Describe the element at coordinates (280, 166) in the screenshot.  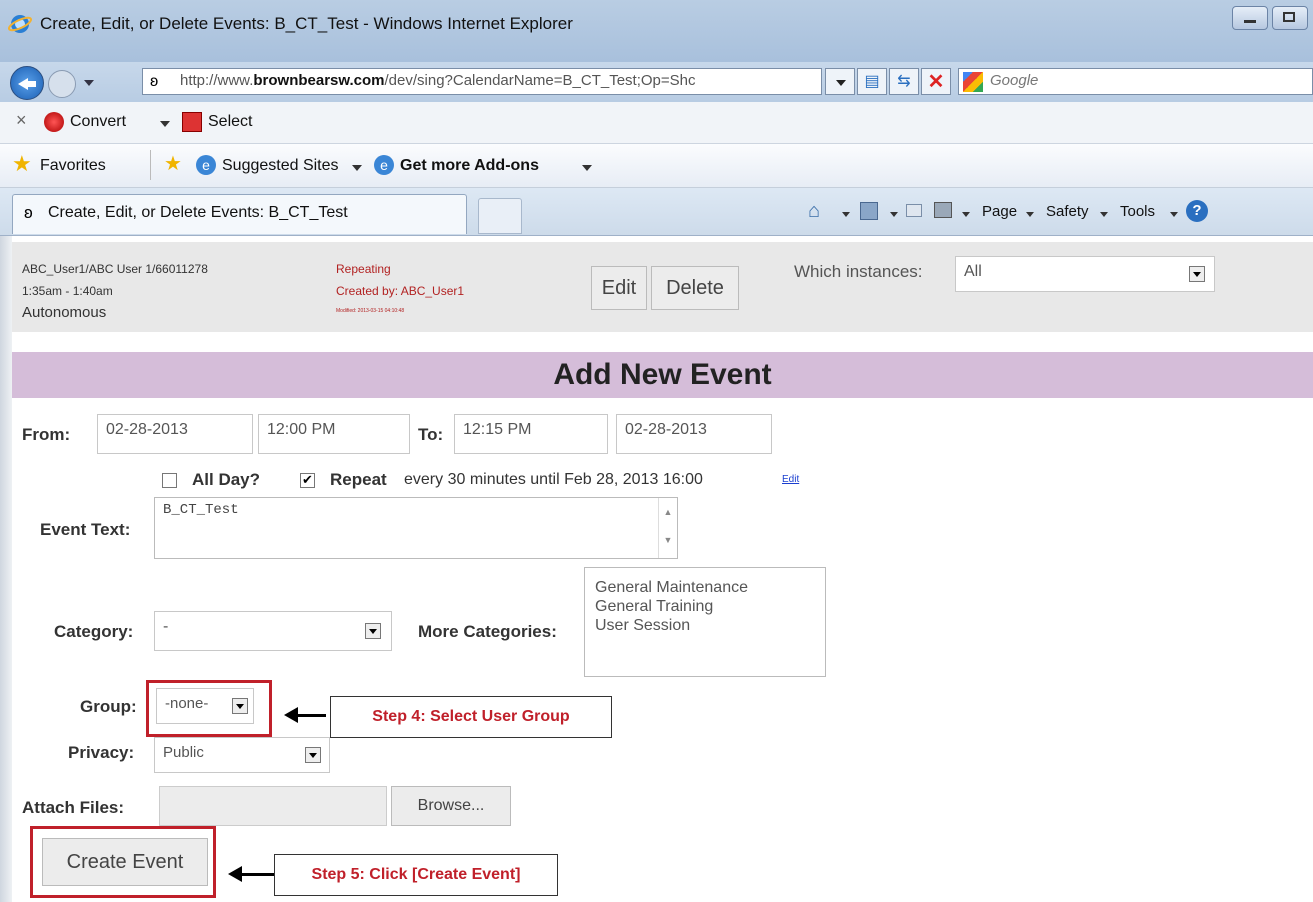
I see `suggested-sites-link: Suggested Sites` at that location.